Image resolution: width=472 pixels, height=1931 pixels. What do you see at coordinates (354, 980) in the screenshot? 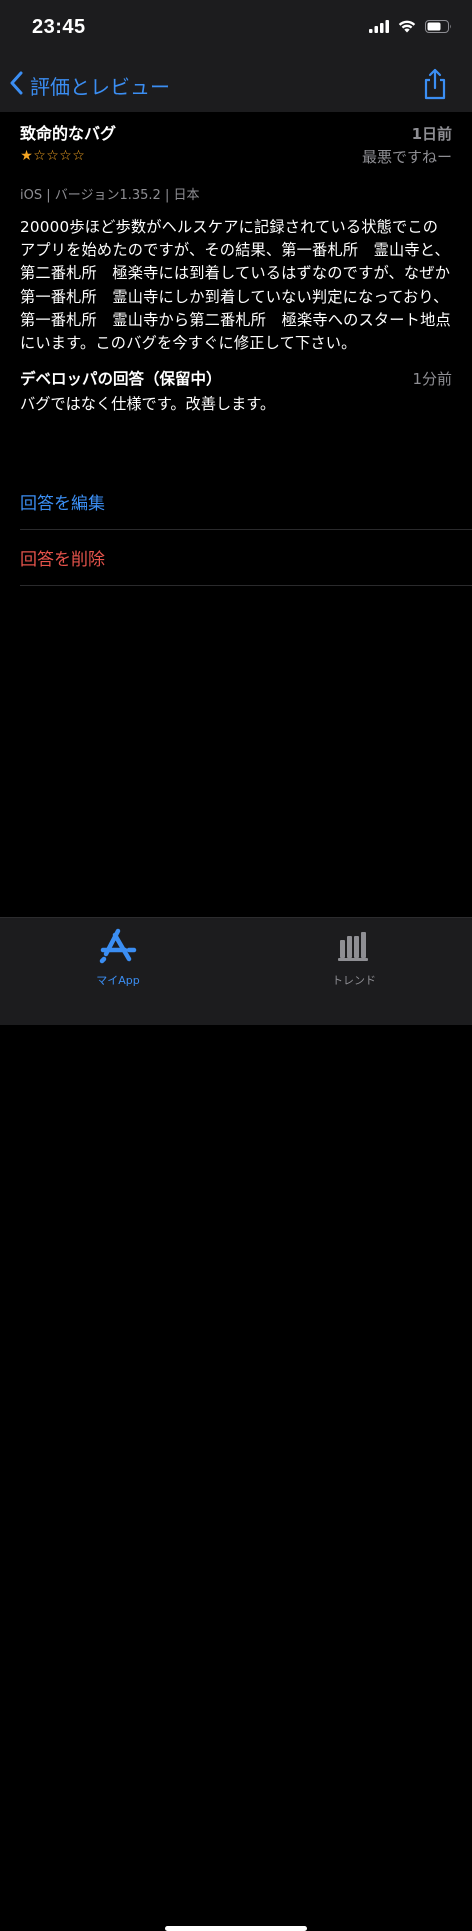
I see `tab-trend-label: トレンド` at bounding box center [354, 980].